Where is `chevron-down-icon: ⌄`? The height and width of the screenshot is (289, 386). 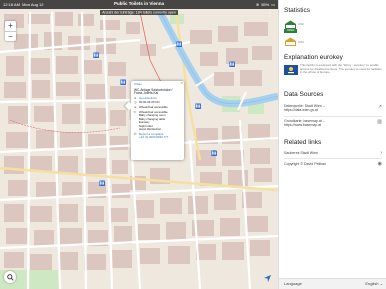 chevron-down-icon: ⌄ is located at coordinates (381, 283).